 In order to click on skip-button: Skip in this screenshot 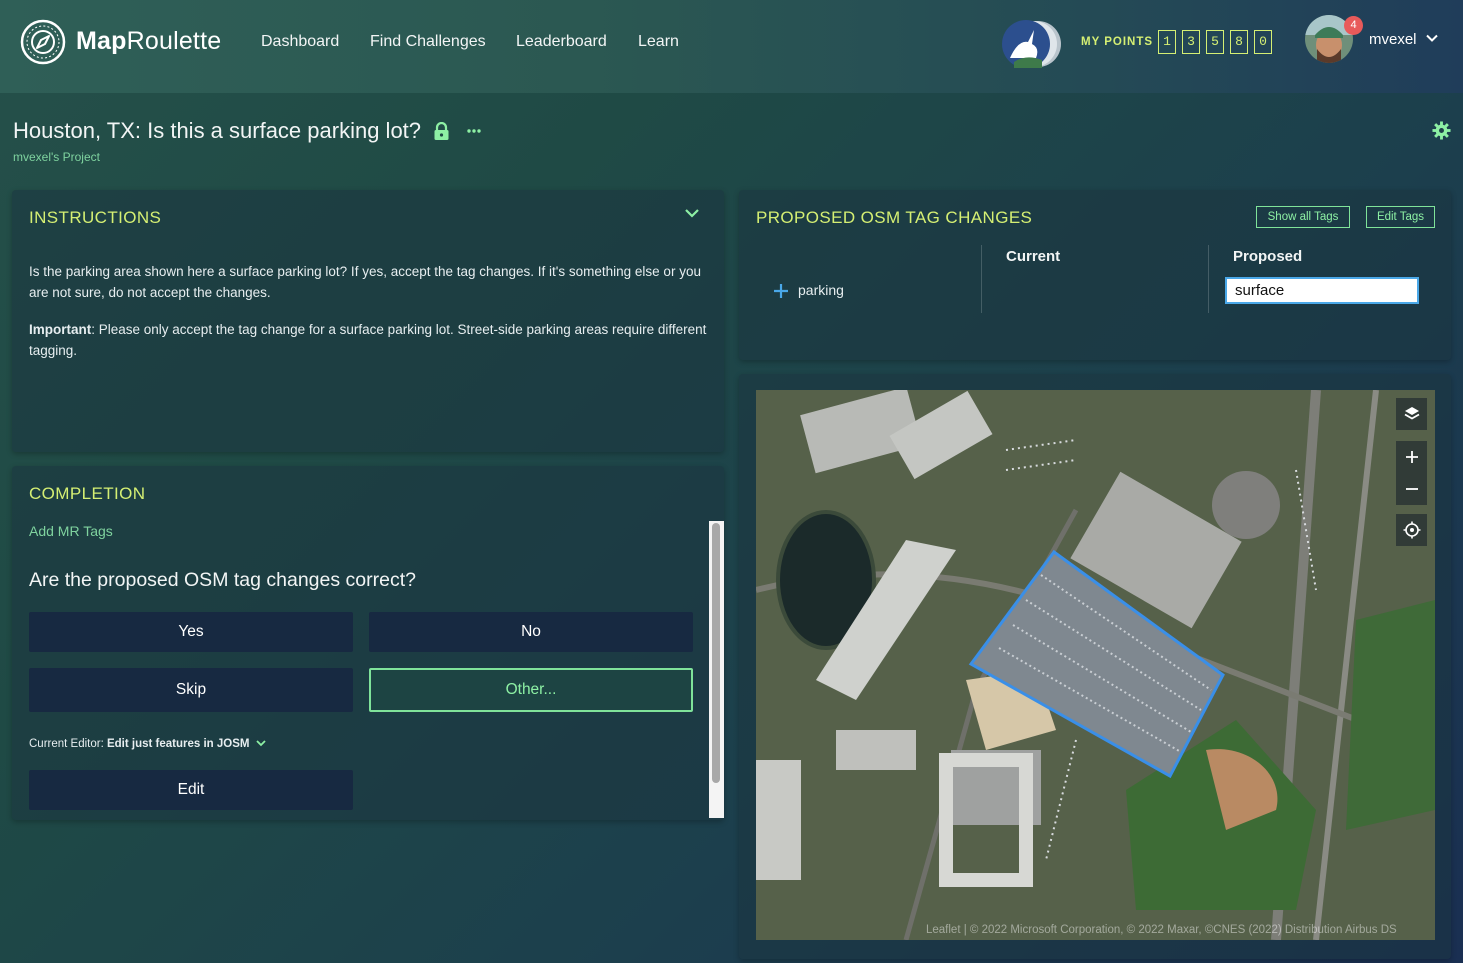, I will do `click(191, 690)`.